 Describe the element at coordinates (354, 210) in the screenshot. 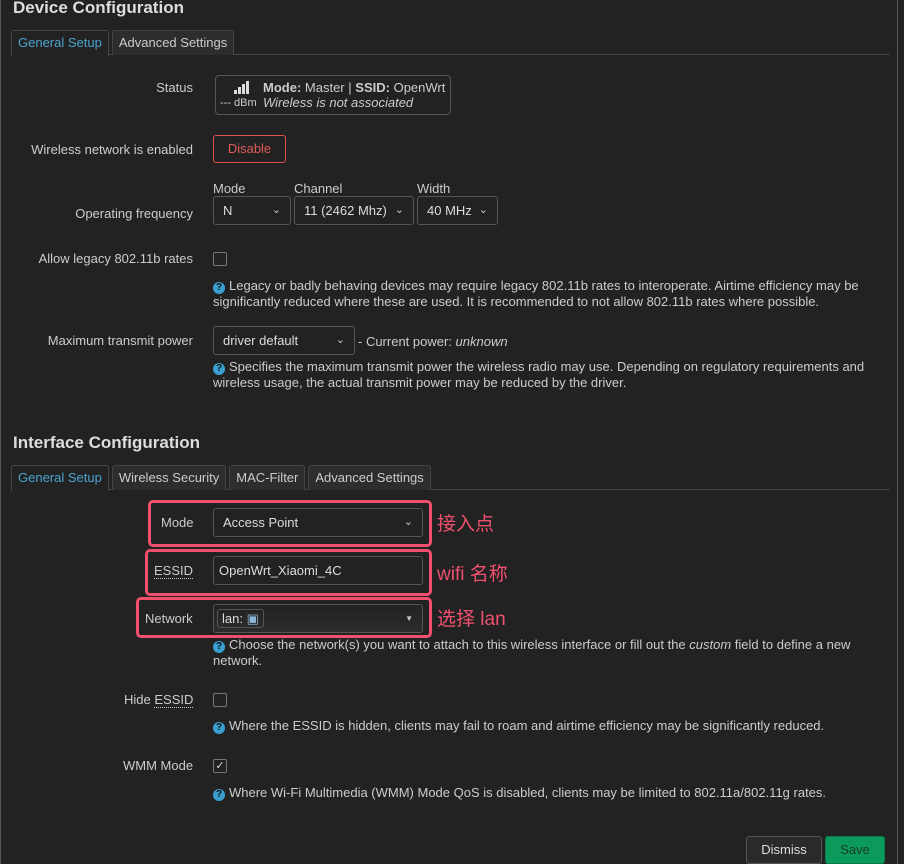

I see `channel-select: 11 (2462 Mhz) ⌄` at that location.